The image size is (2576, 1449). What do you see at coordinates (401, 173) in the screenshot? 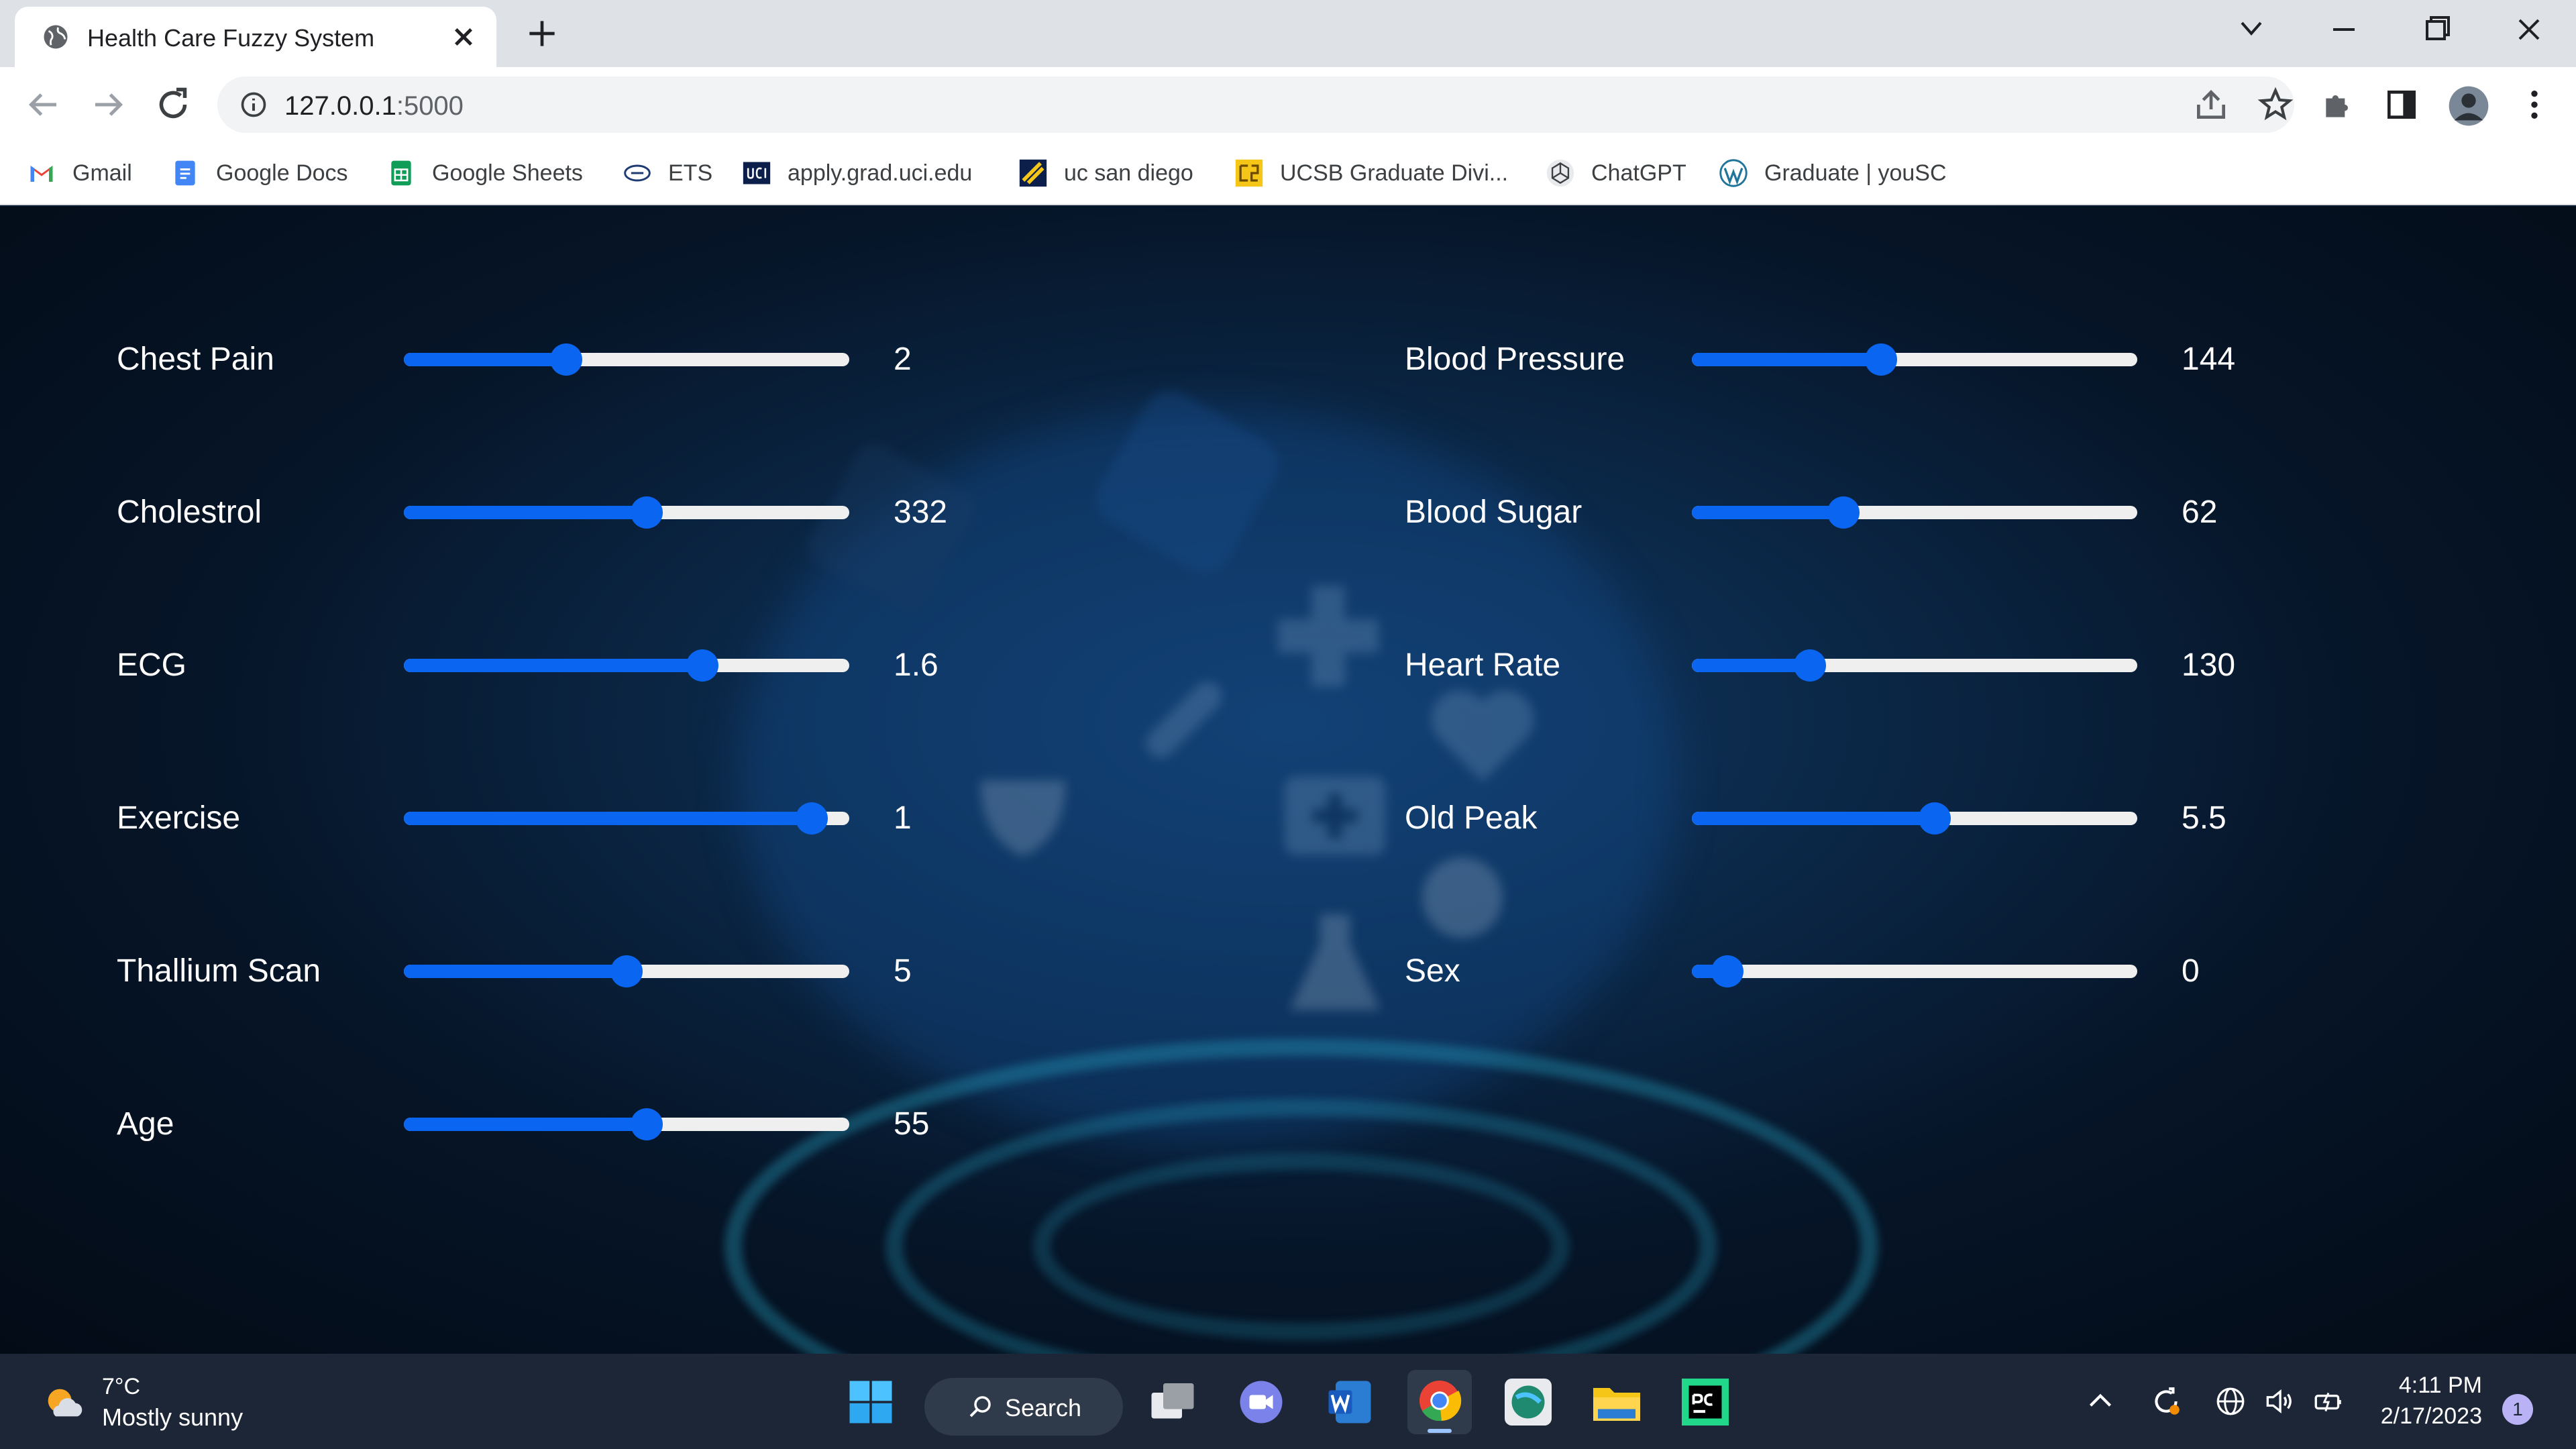
I see `google-sheets-icon` at bounding box center [401, 173].